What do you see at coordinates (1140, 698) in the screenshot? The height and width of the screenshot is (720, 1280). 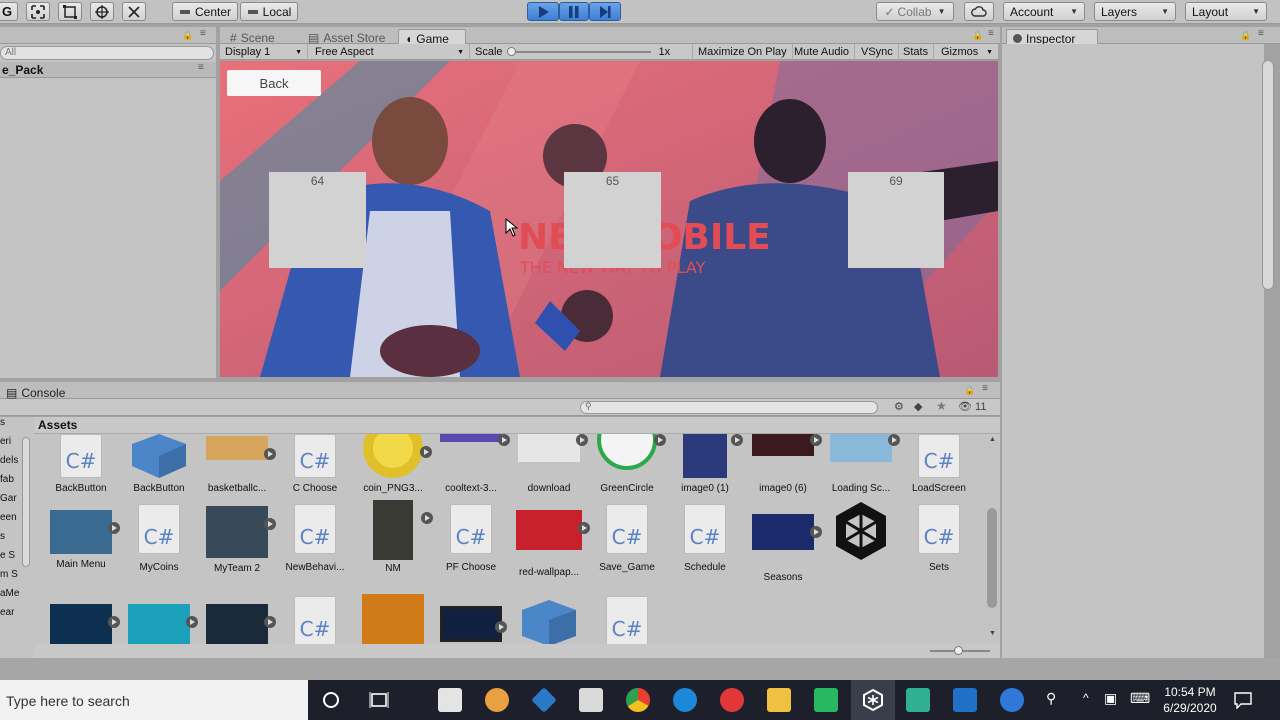 I see `keyboard-icon: ⌨` at bounding box center [1140, 698].